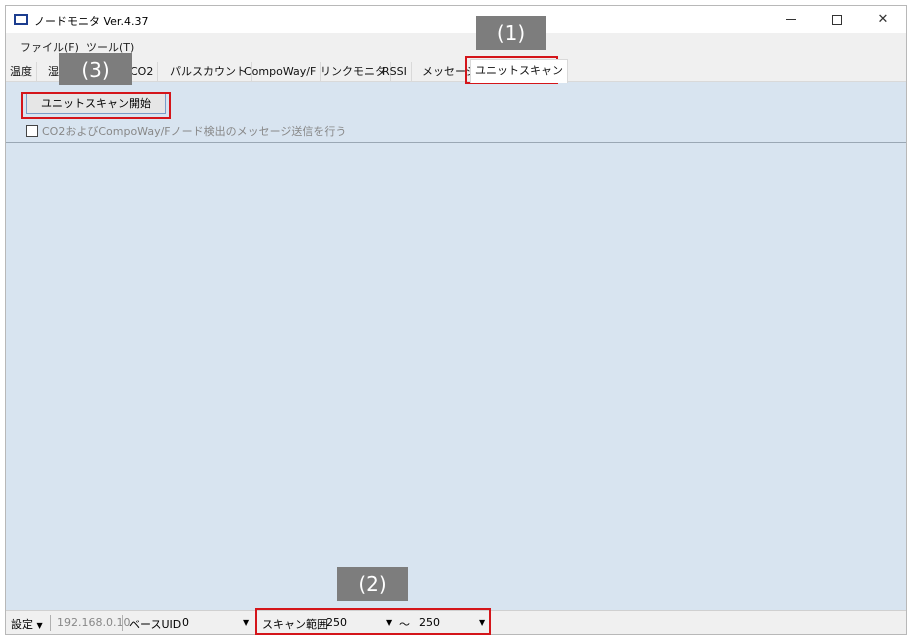 The width and height of the screenshot is (912, 640). Describe the element at coordinates (372, 584) in the screenshot. I see `callout-label-2: (2)` at that location.